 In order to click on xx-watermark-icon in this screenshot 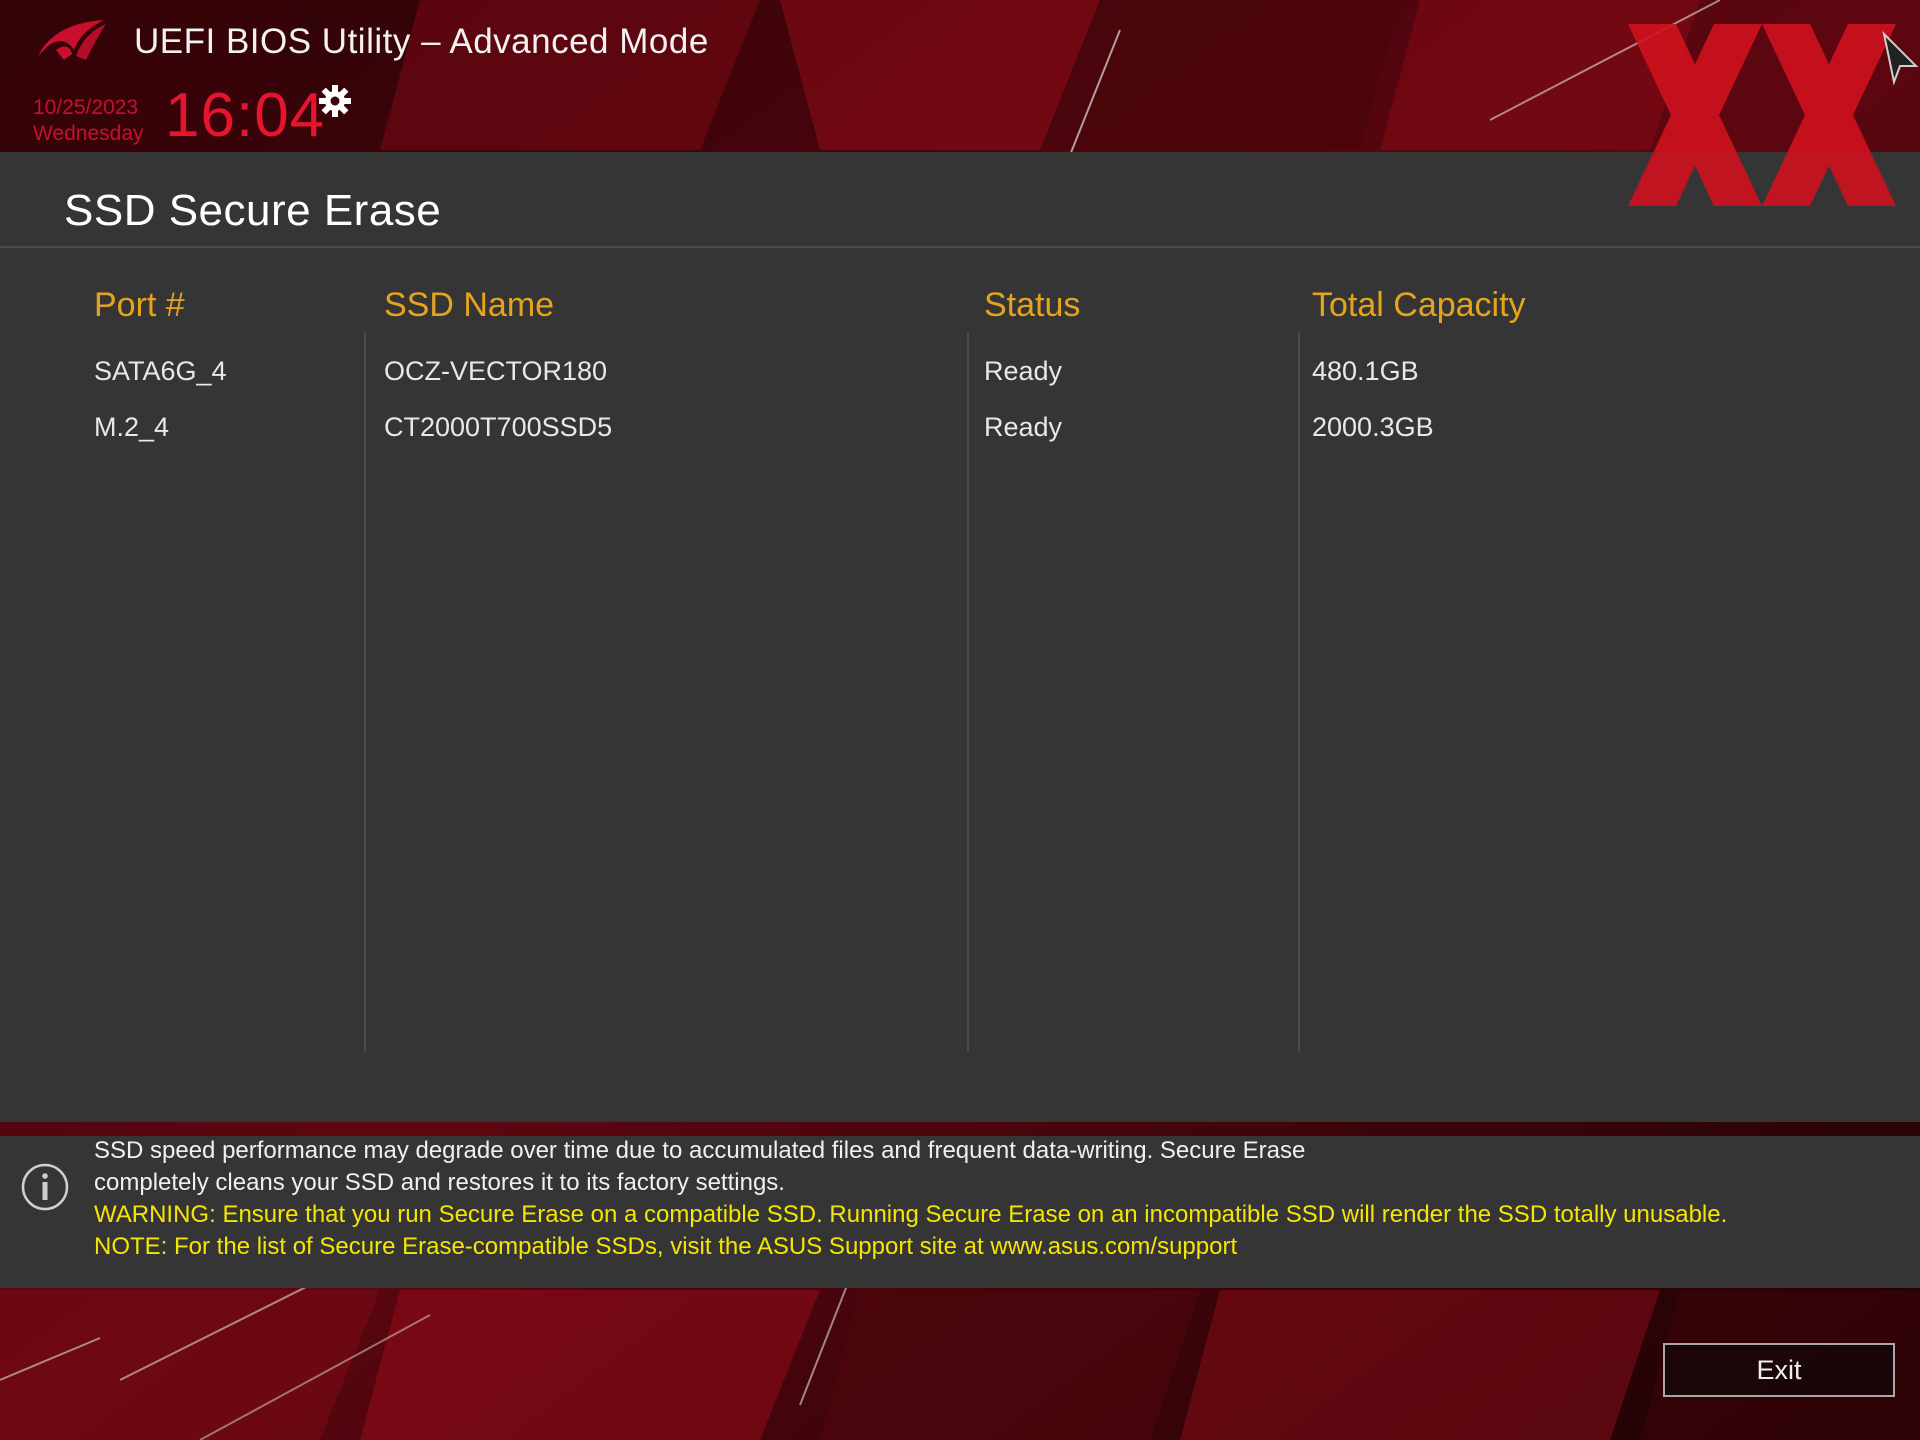, I will do `click(1762, 115)`.